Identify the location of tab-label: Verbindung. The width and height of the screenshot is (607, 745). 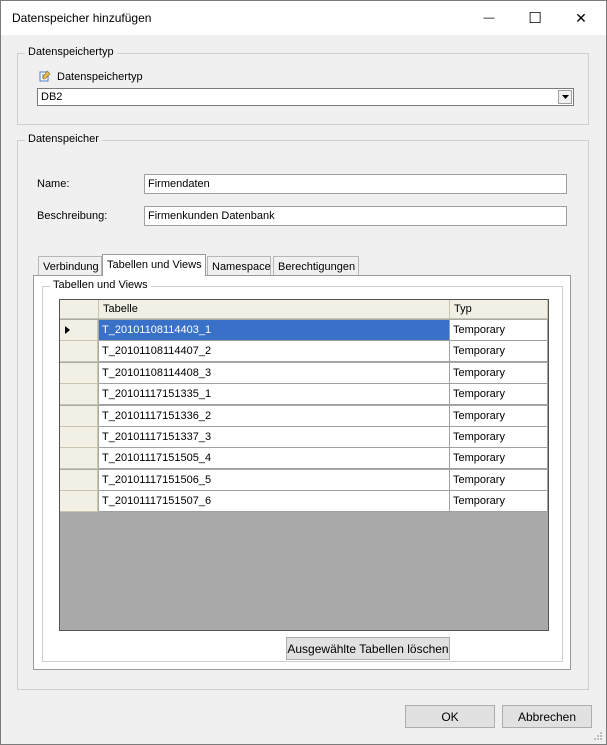
(71, 267).